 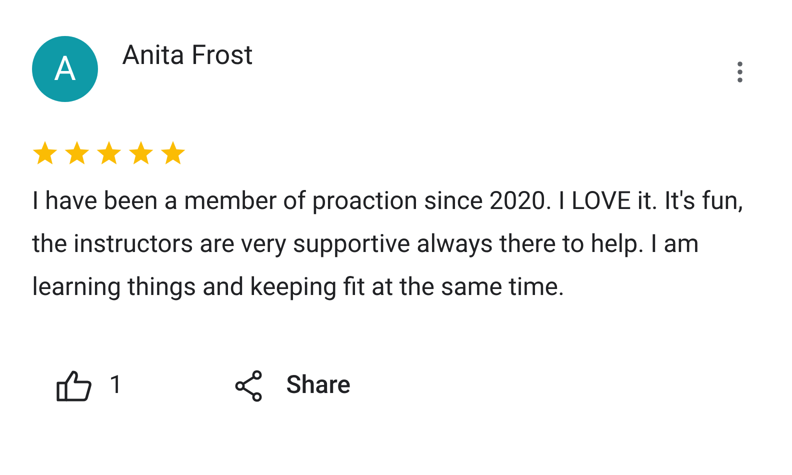 I want to click on author-name: Anita Frost, so click(x=187, y=55).